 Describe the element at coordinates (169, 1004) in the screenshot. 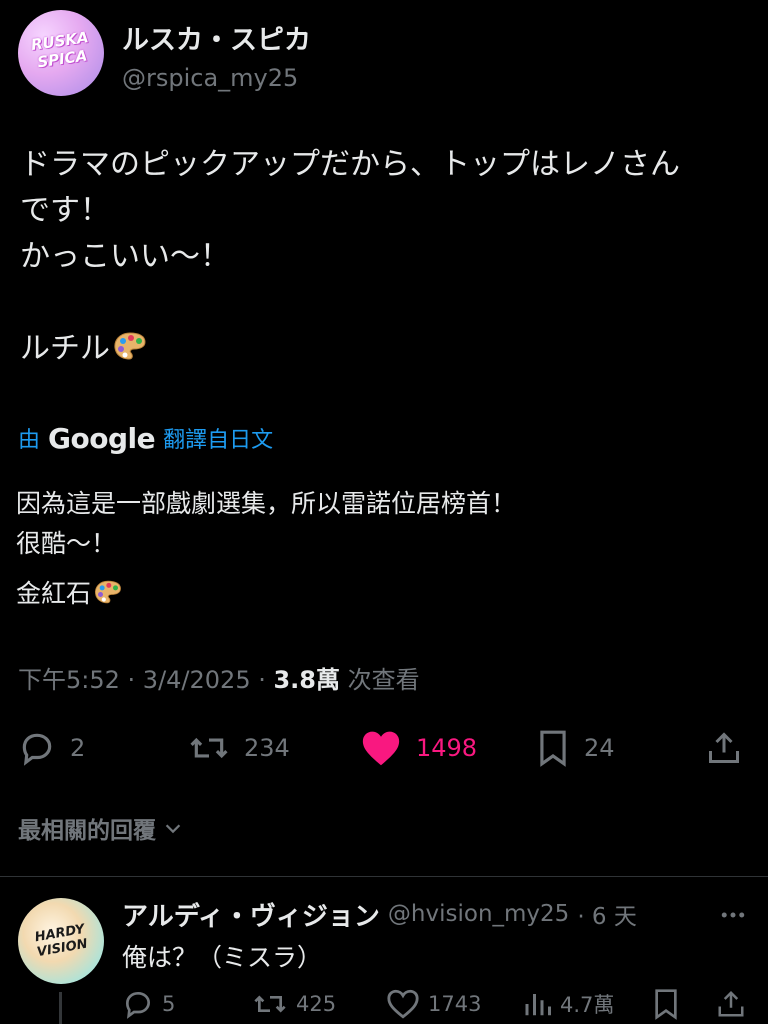

I see `reply-reply-count: 5` at that location.